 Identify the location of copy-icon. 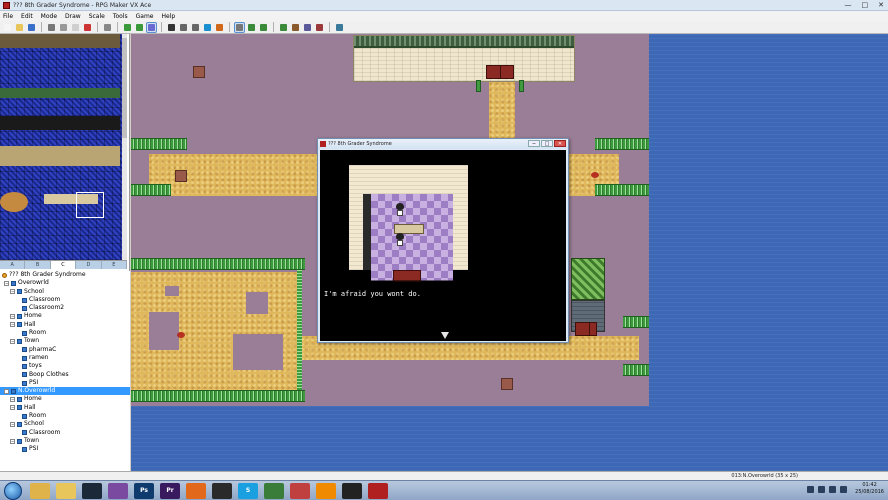
(63, 27).